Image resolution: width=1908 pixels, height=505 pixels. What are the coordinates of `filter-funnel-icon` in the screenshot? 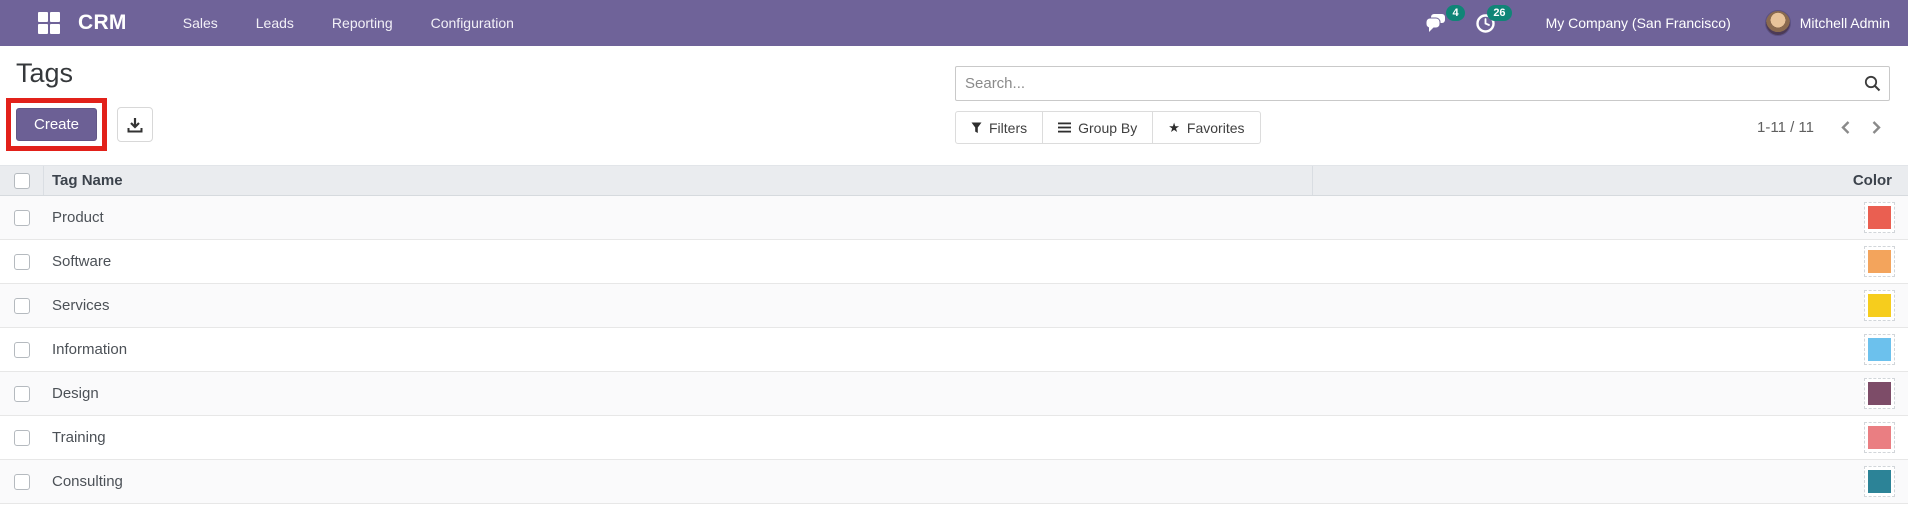 It's located at (976, 127).